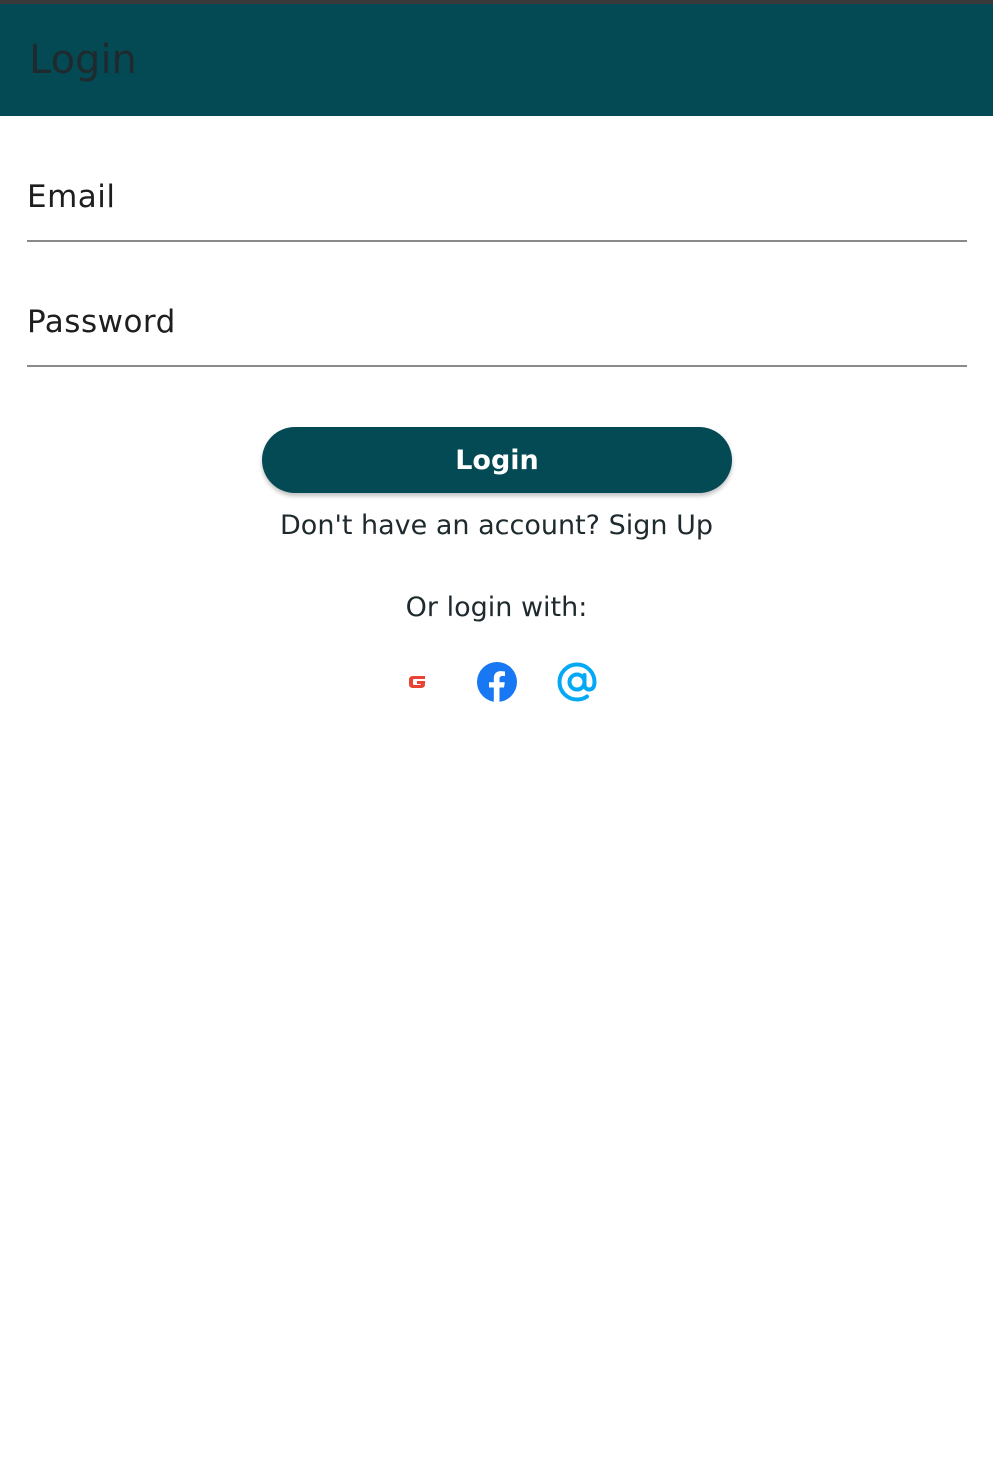 This screenshot has width=993, height=1469. Describe the element at coordinates (496, 60) in the screenshot. I see `app-bar: Login` at that location.